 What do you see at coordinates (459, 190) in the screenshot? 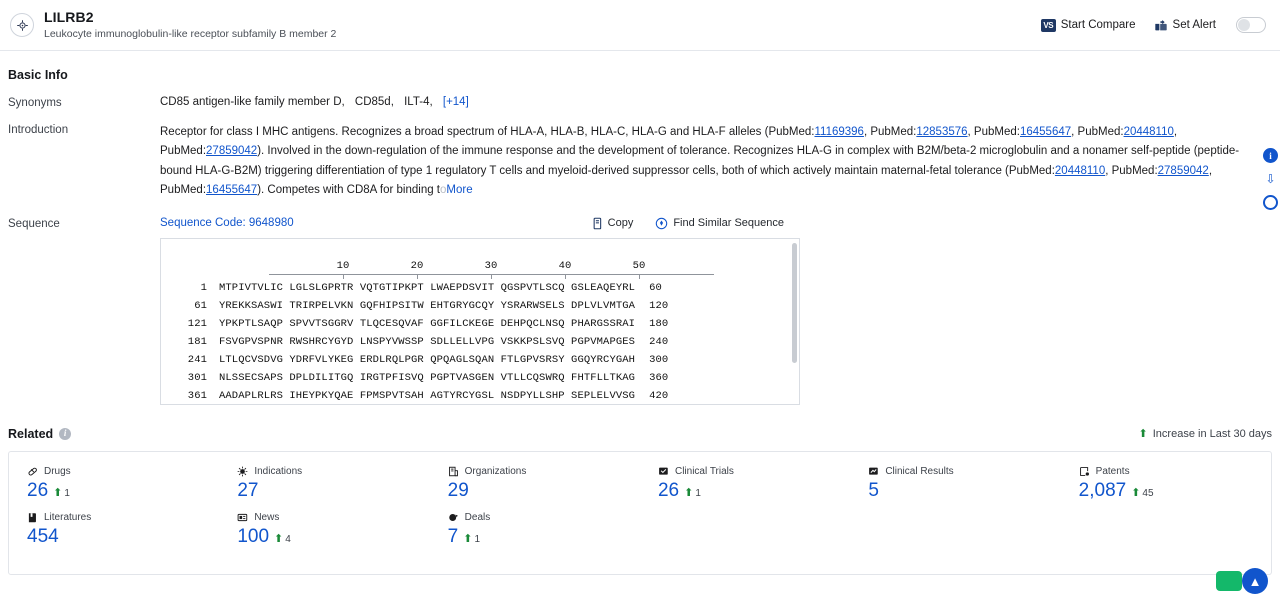
I see `introduction-more-link: More` at bounding box center [459, 190].